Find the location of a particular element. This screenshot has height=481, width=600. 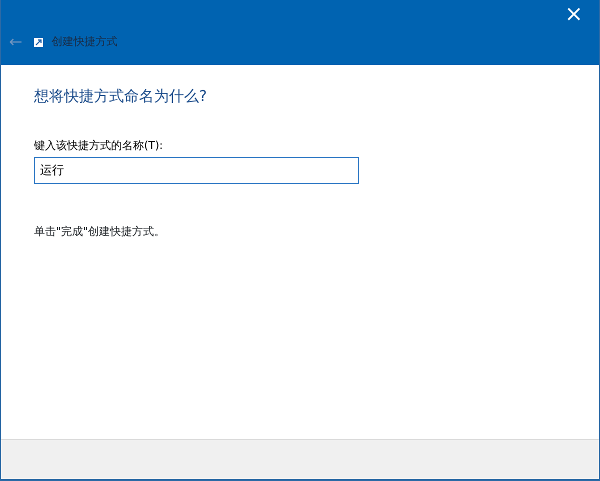

shortcut-icon is located at coordinates (39, 42).